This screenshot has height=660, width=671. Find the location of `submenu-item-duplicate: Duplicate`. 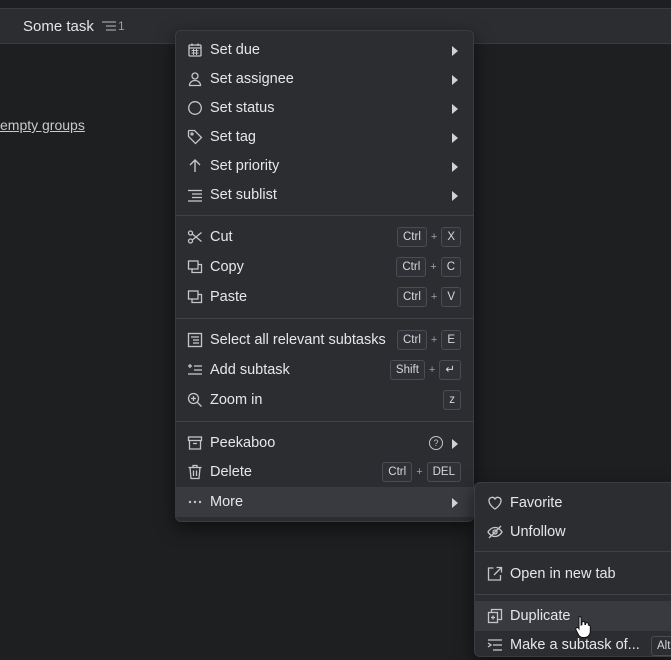

submenu-item-duplicate: Duplicate is located at coordinates (573, 616).